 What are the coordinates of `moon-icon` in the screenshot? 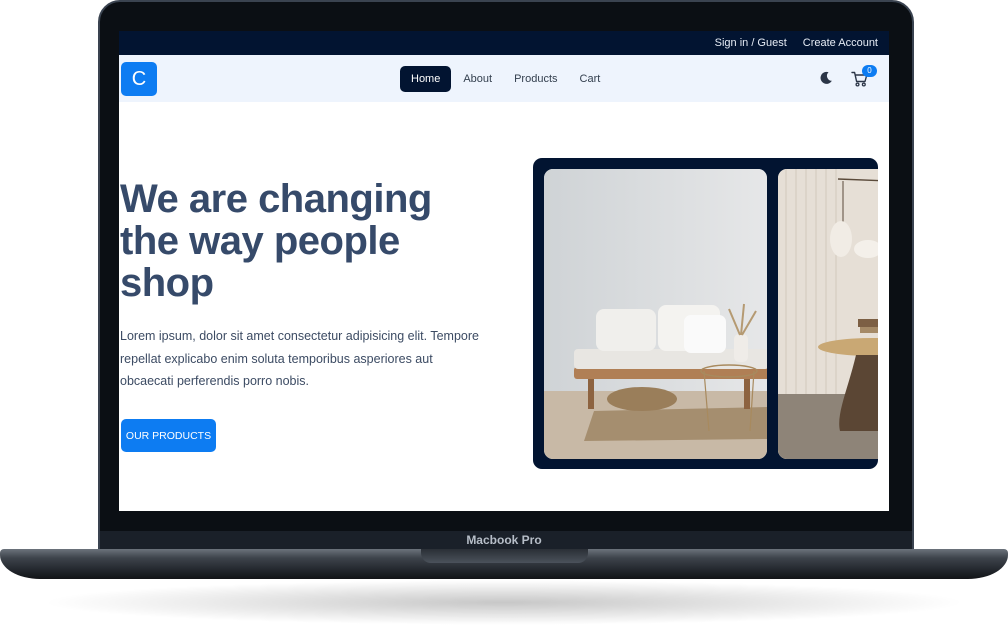 It's located at (826, 78).